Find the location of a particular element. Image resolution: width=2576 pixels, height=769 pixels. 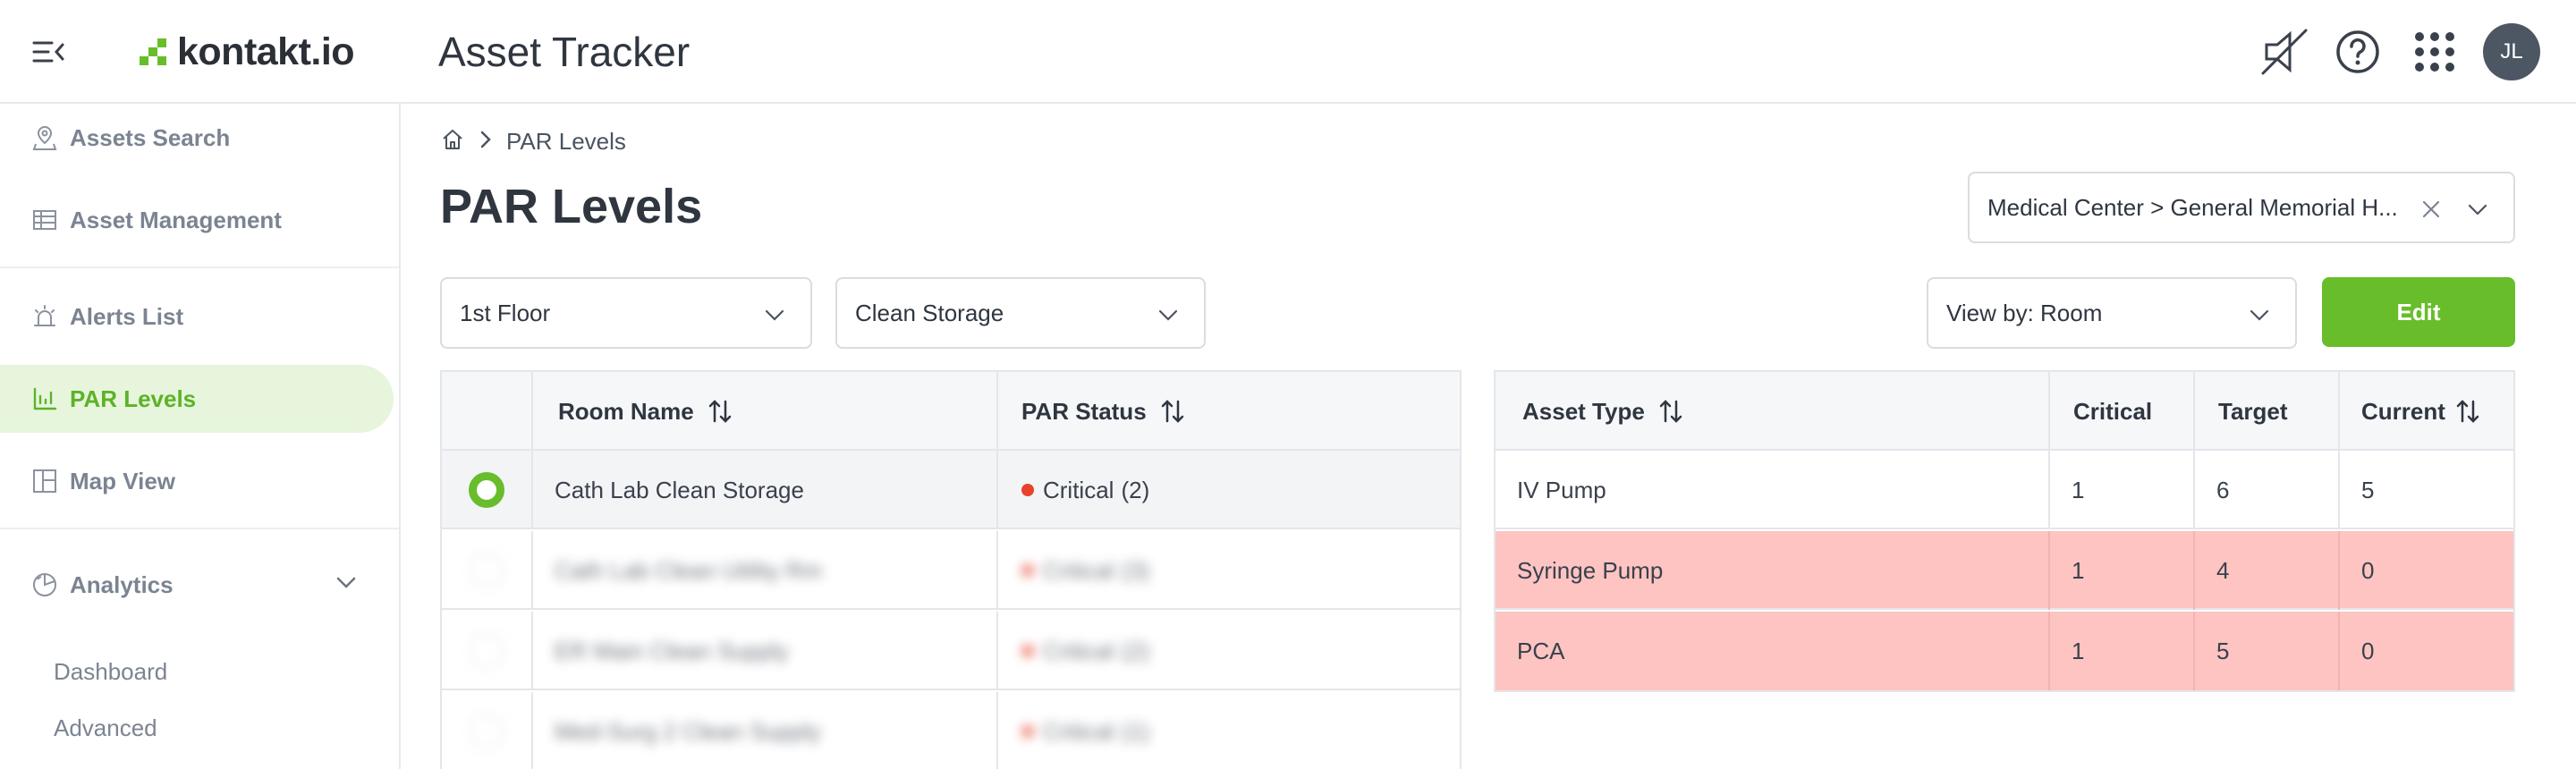

notifications-off-icon is located at coordinates (2284, 52).